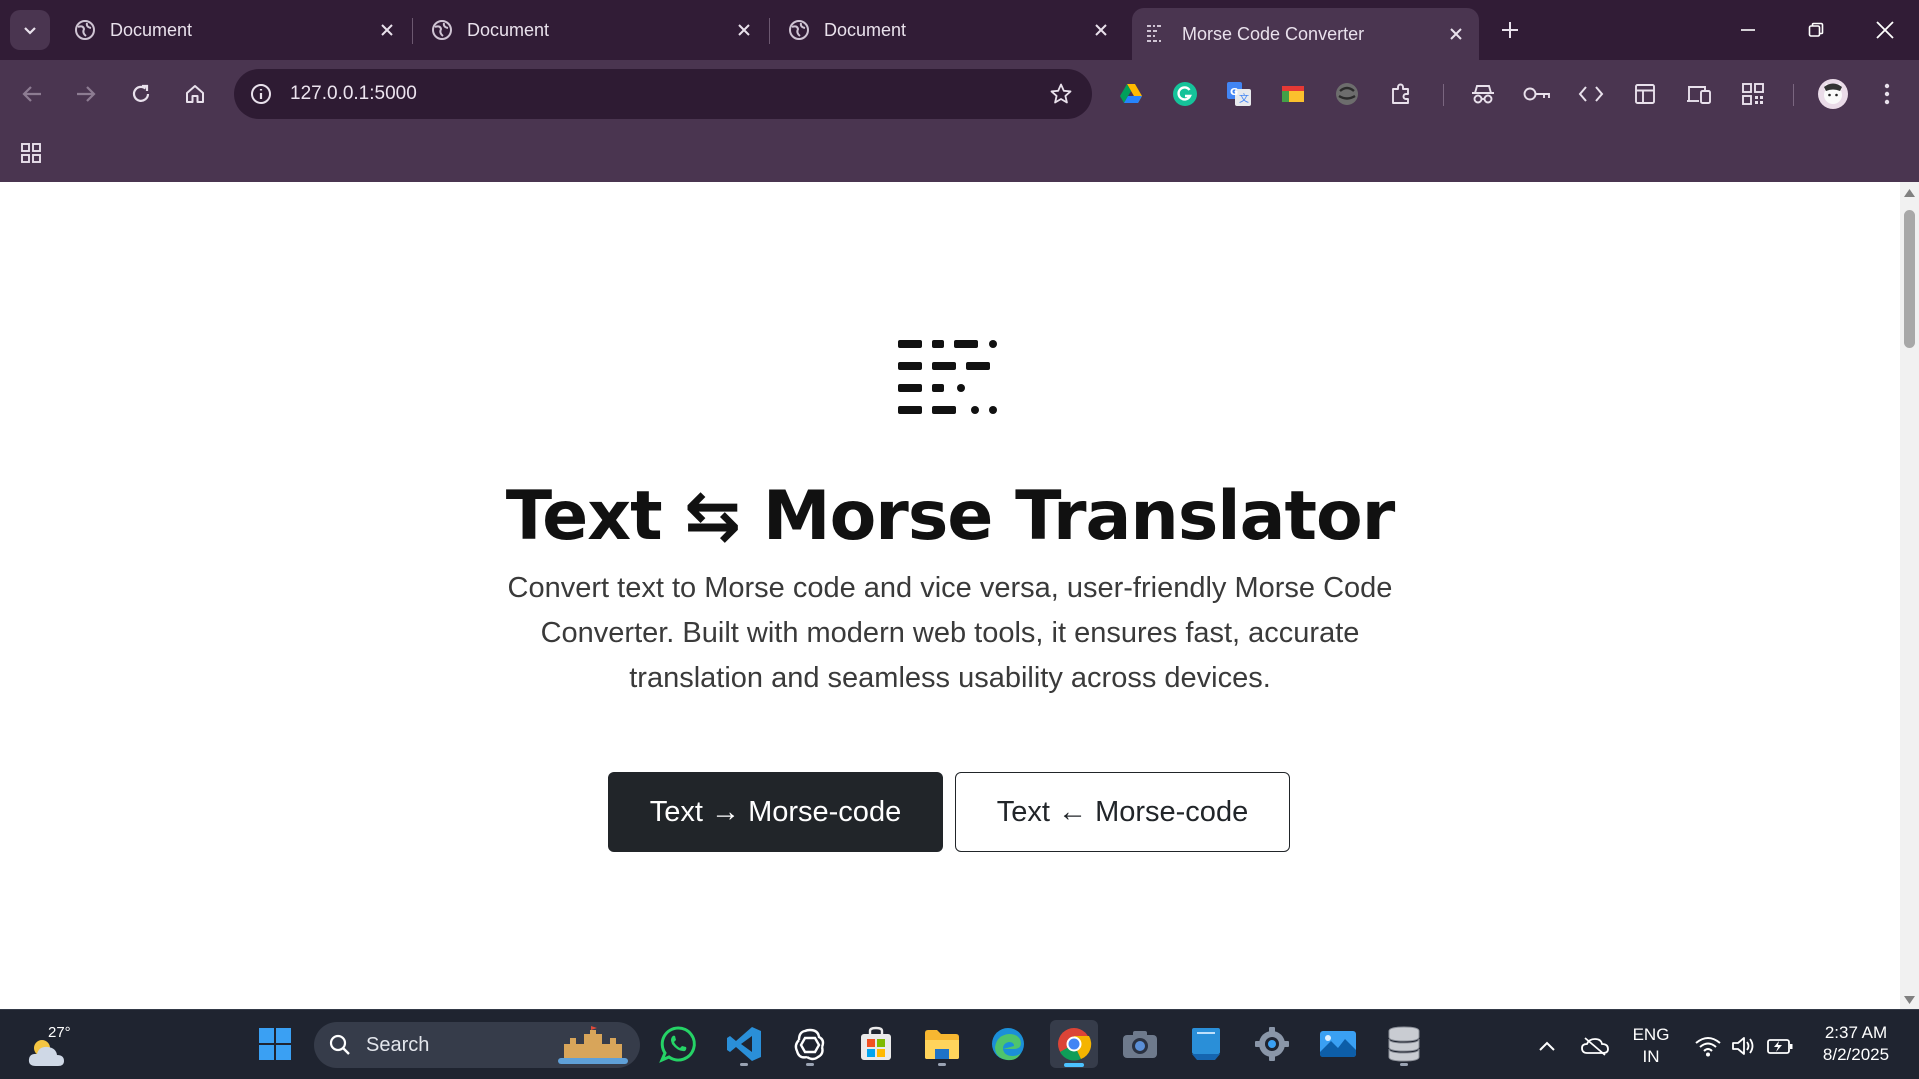 Image resolution: width=1919 pixels, height=1079 pixels. What do you see at coordinates (1595, 1046) in the screenshot?
I see `onedrive-icon` at bounding box center [1595, 1046].